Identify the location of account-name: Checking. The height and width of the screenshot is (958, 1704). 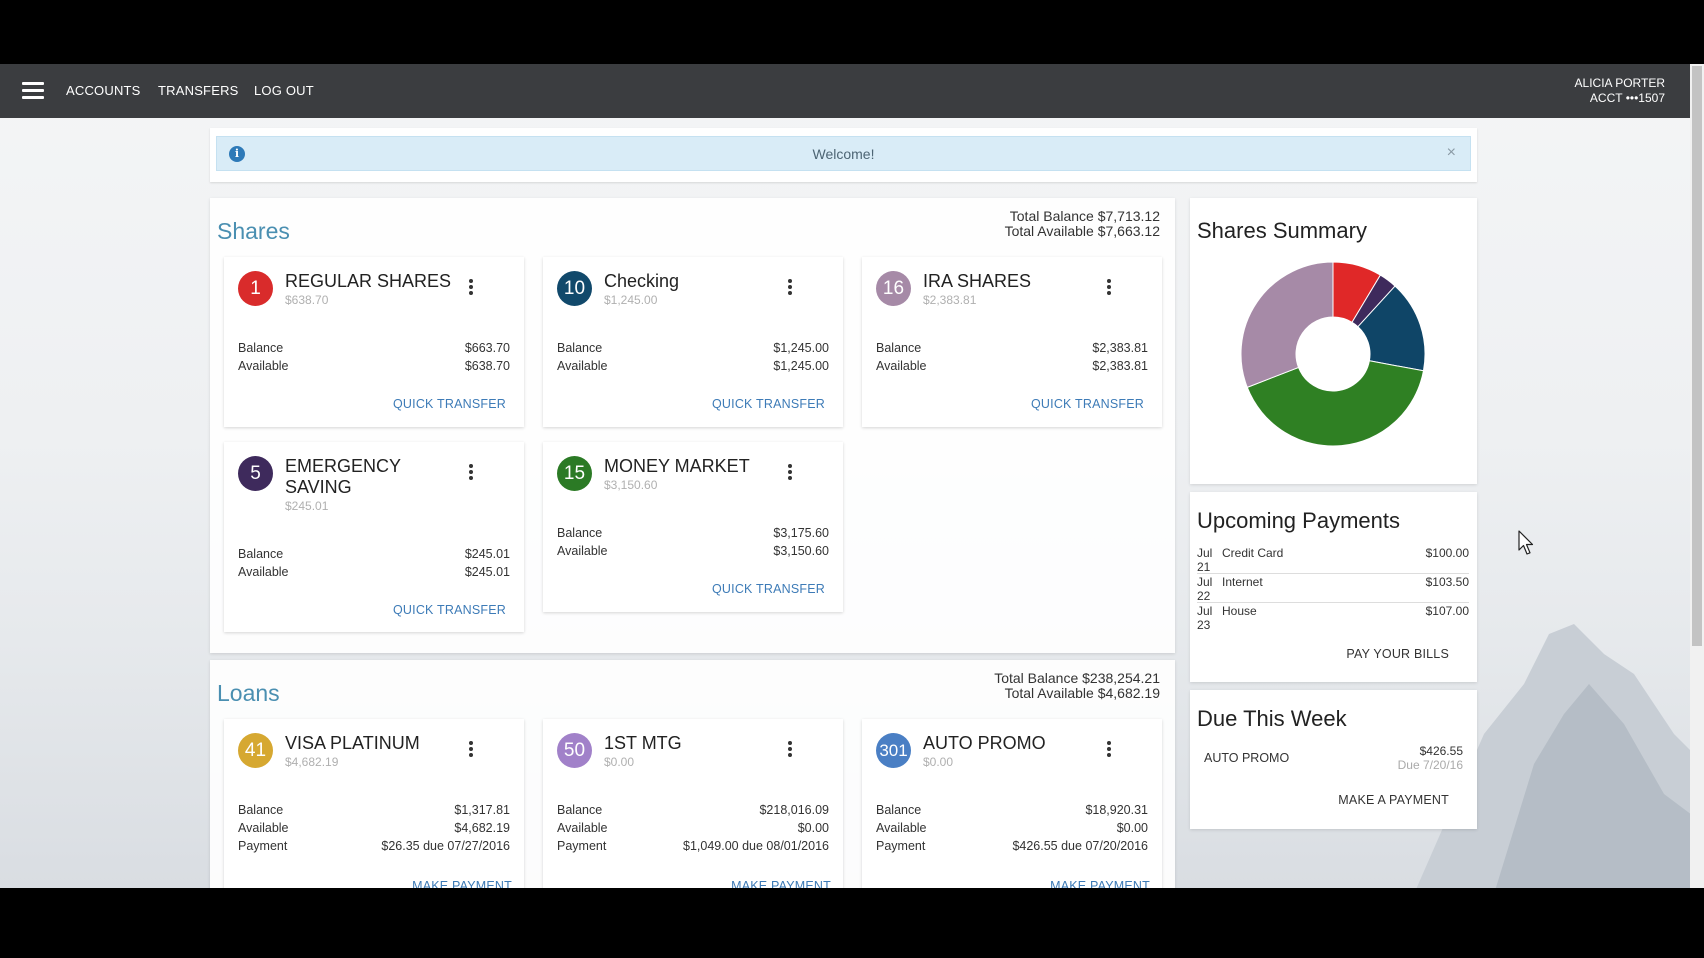
(642, 281).